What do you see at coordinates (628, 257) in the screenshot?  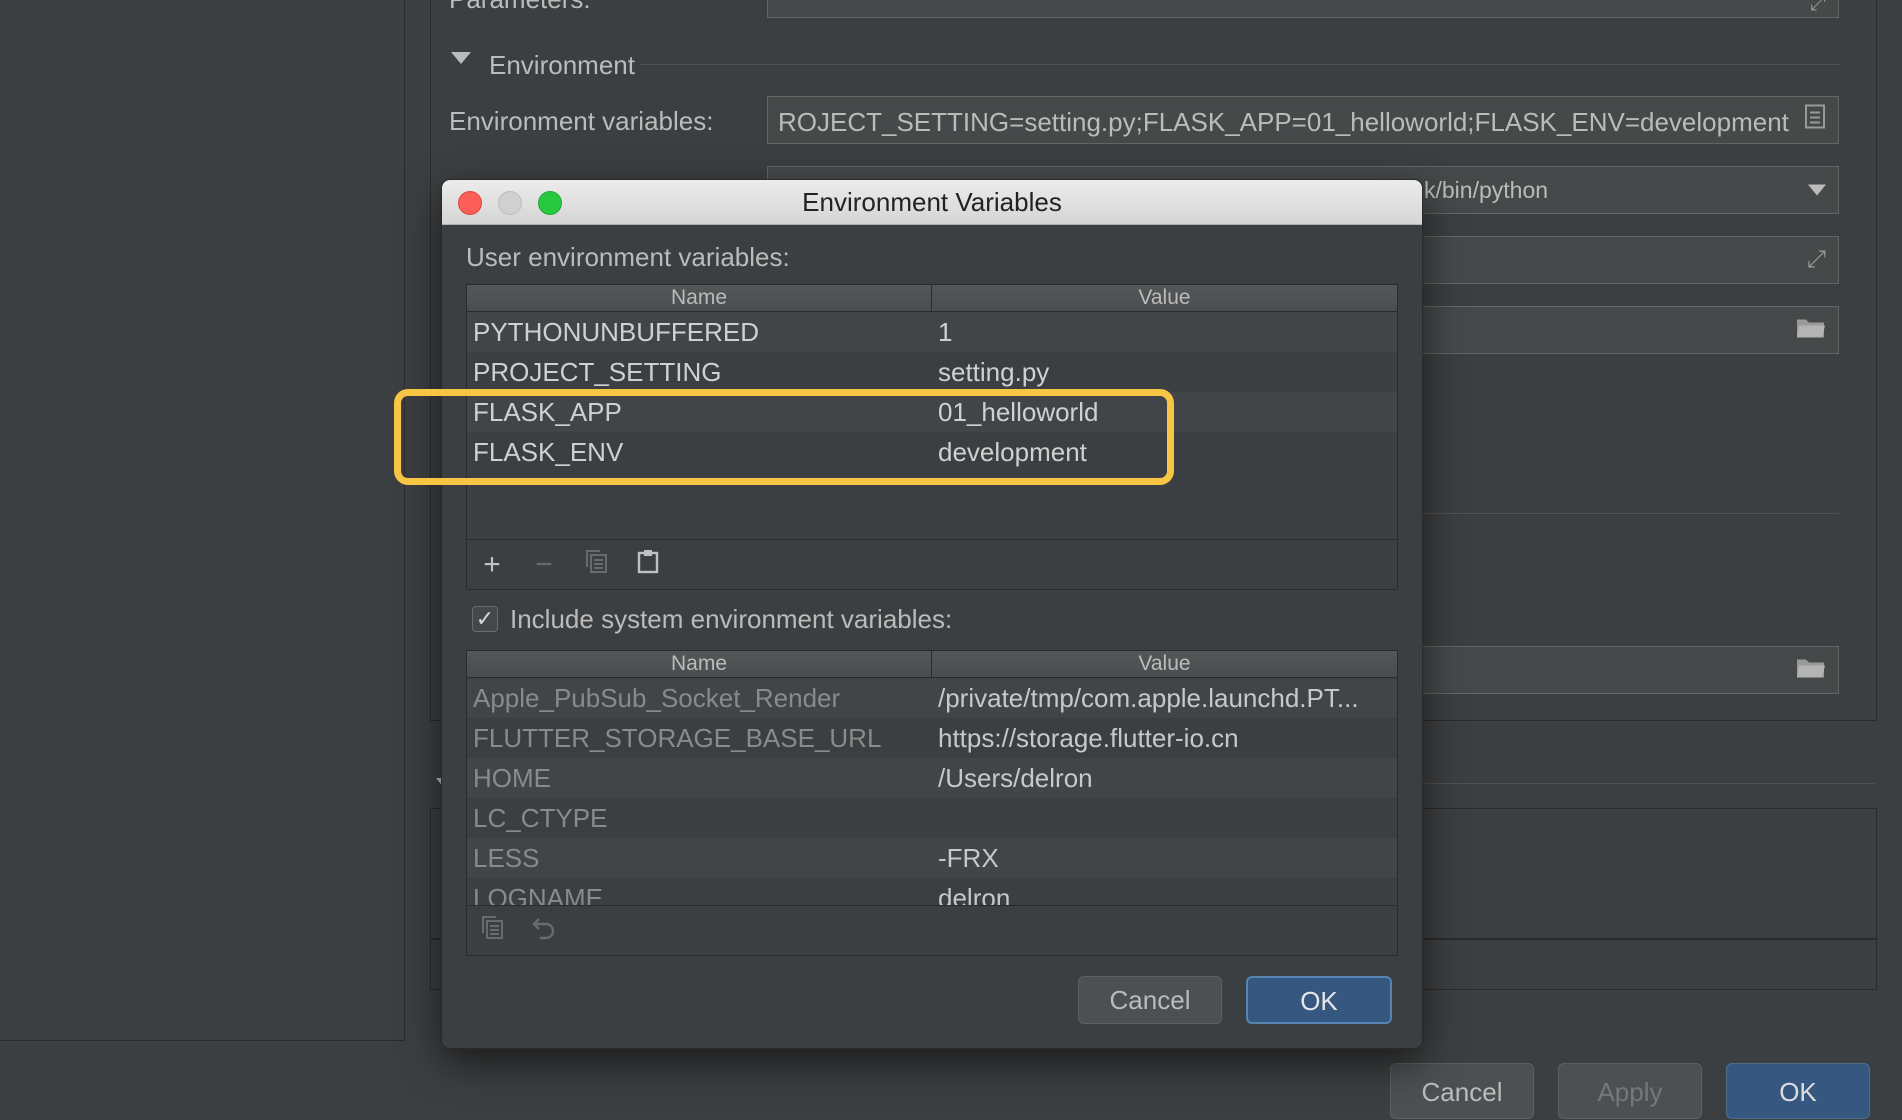 I see `user-env-vars-label: User environment variables:` at bounding box center [628, 257].